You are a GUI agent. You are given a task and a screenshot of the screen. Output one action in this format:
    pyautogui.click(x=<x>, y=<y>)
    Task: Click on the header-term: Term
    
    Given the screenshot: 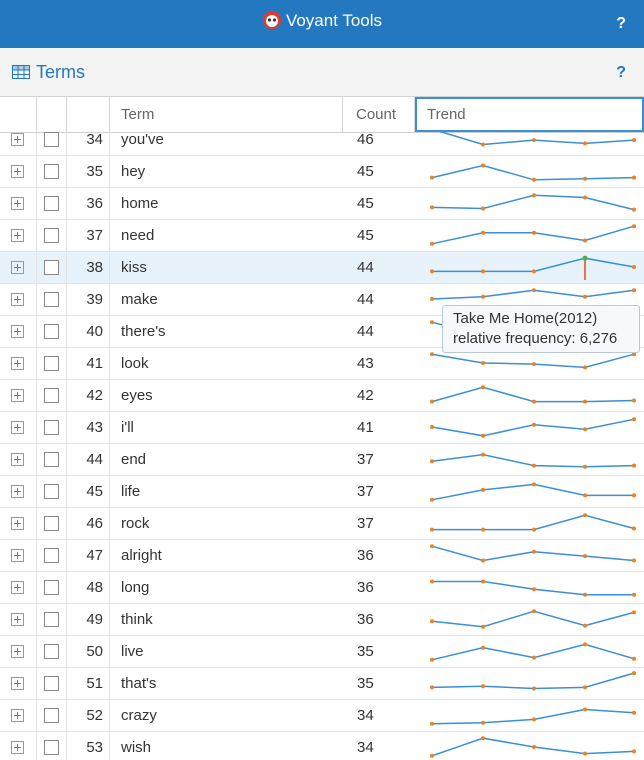 What is the action you would take?
    pyautogui.click(x=226, y=114)
    